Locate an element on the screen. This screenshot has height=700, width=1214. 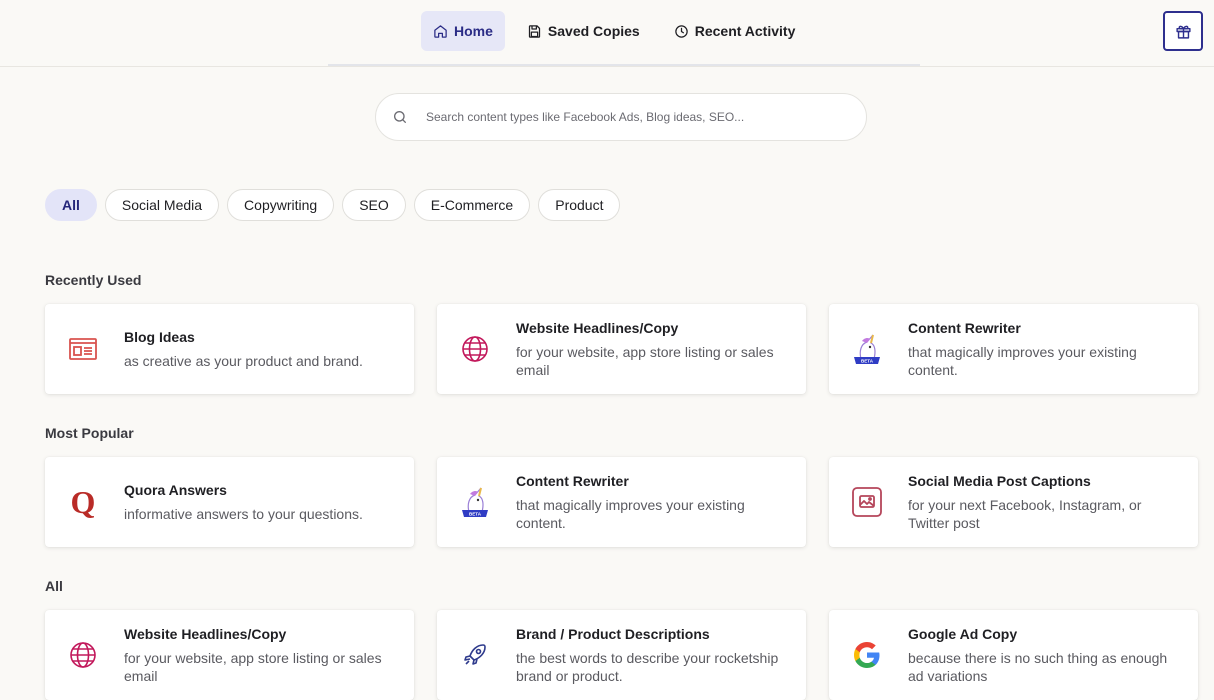
nav-recent-activity: Recent Activity is located at coordinates (735, 31).